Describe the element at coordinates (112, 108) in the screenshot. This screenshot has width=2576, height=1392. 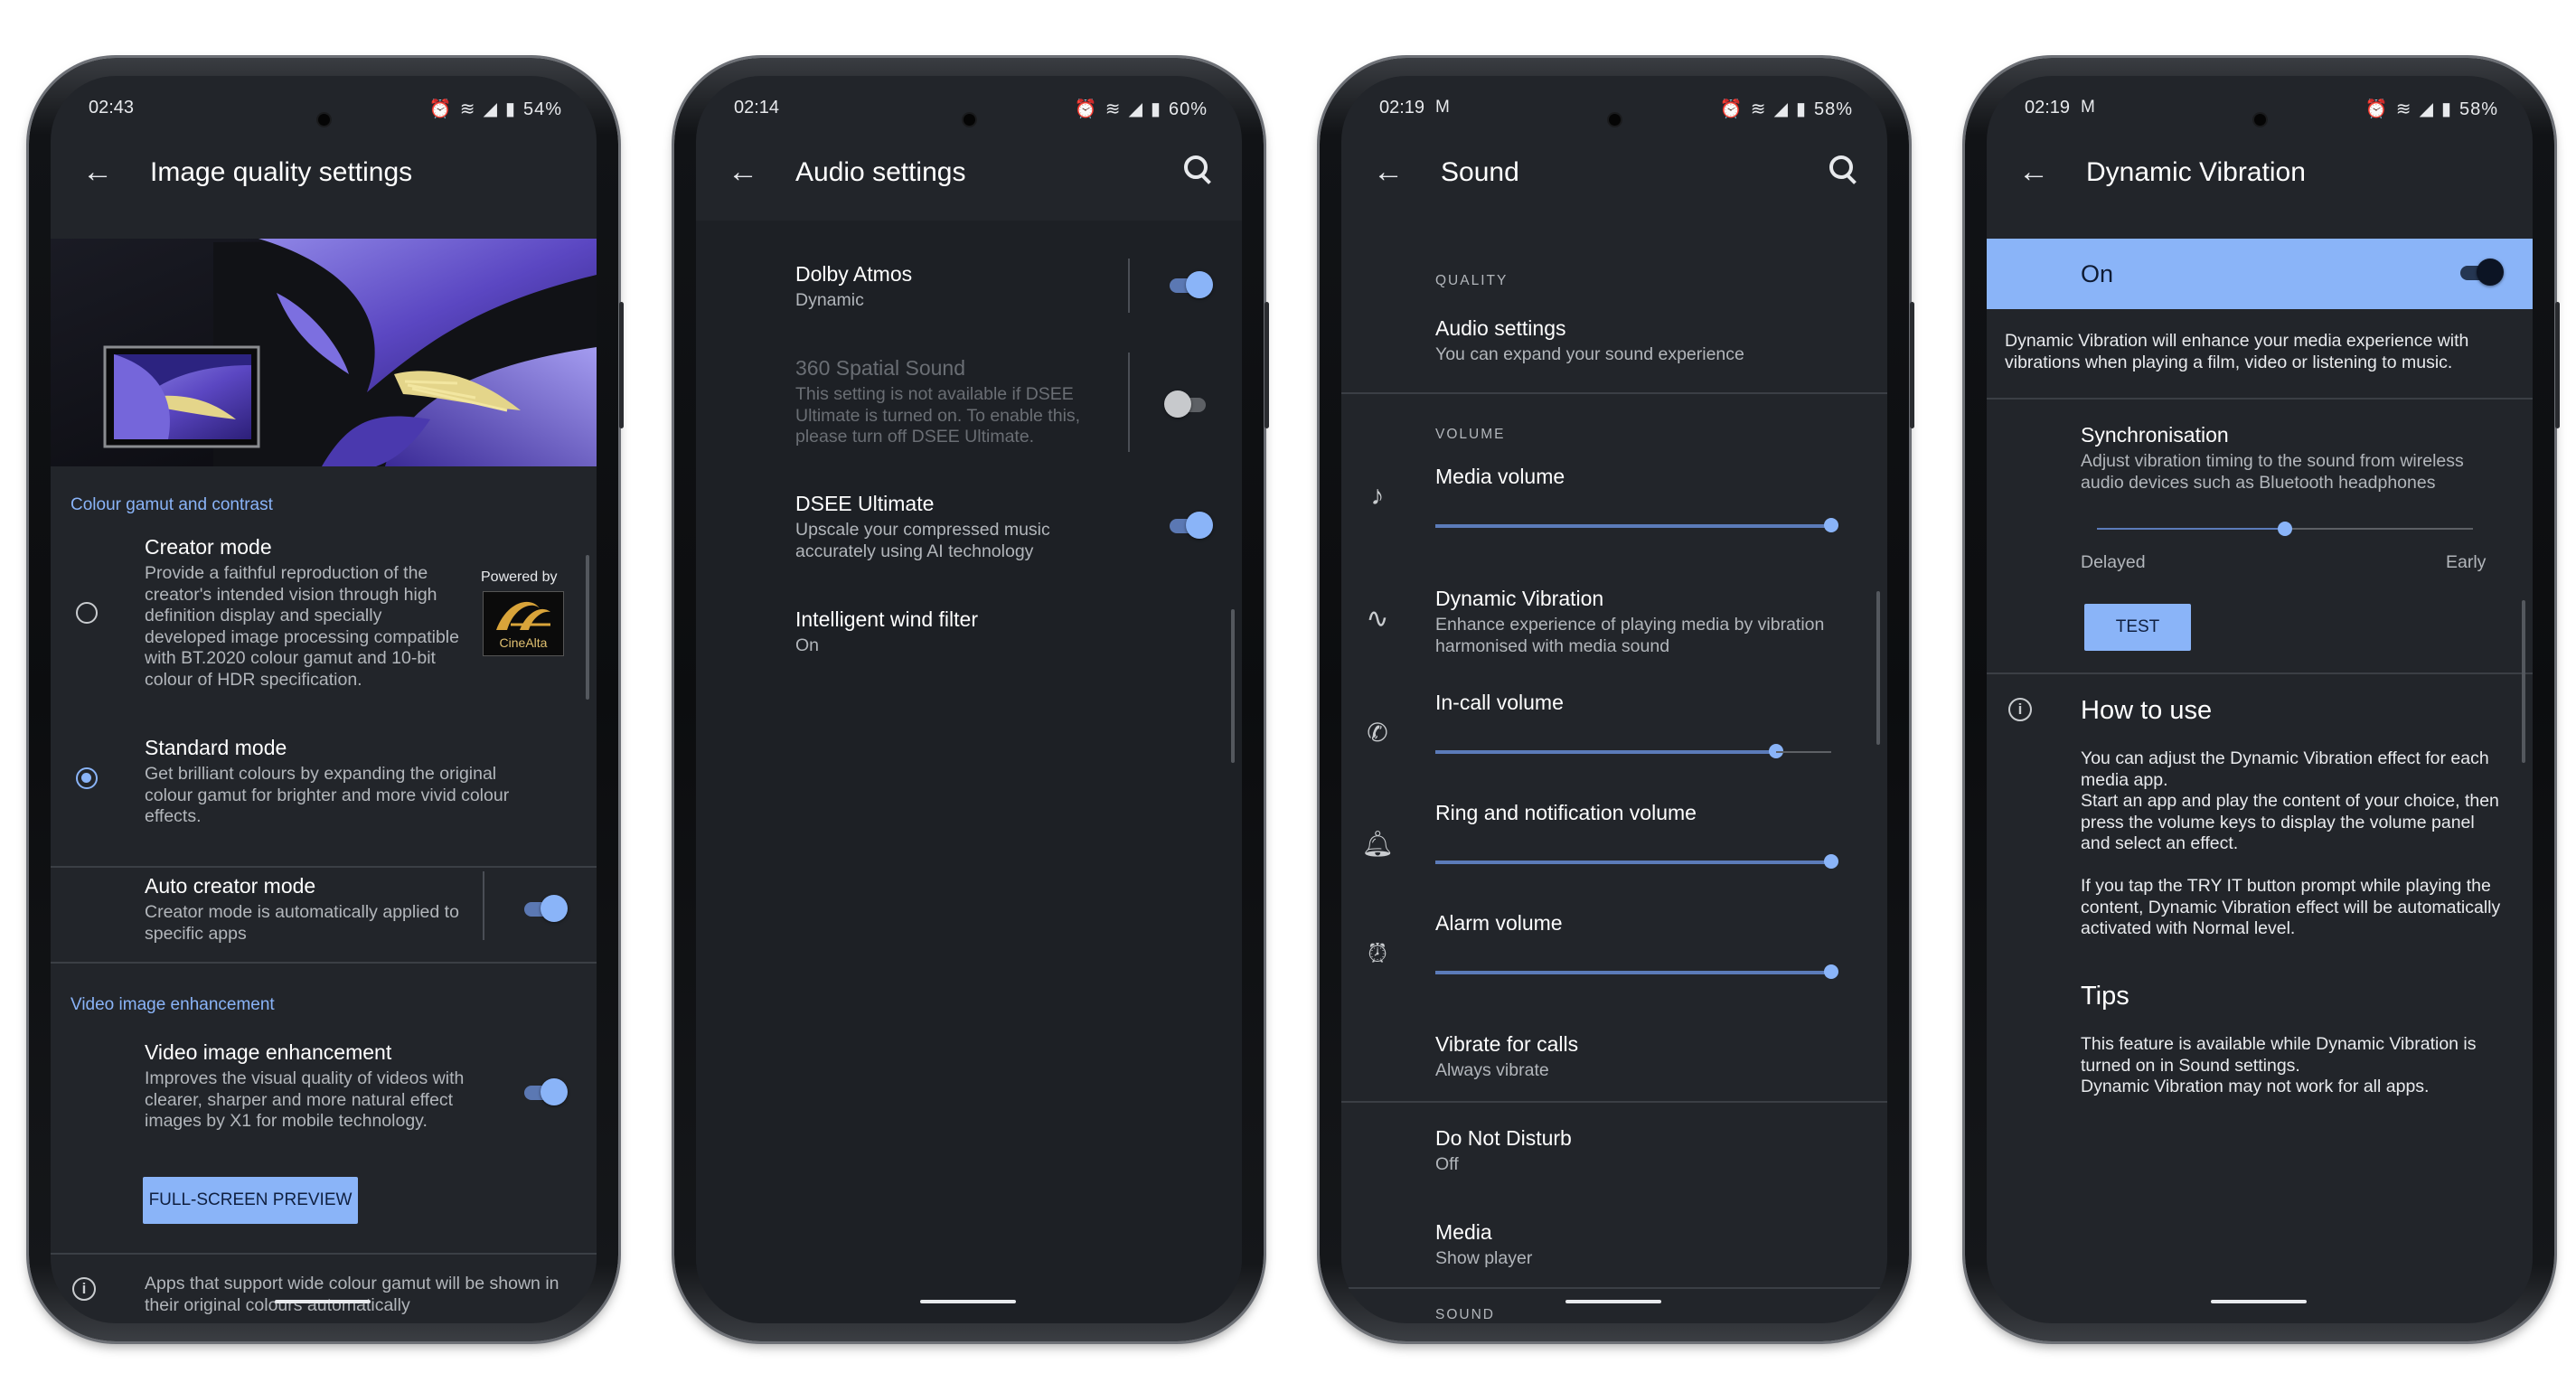
I see `status-time: 02:43` at that location.